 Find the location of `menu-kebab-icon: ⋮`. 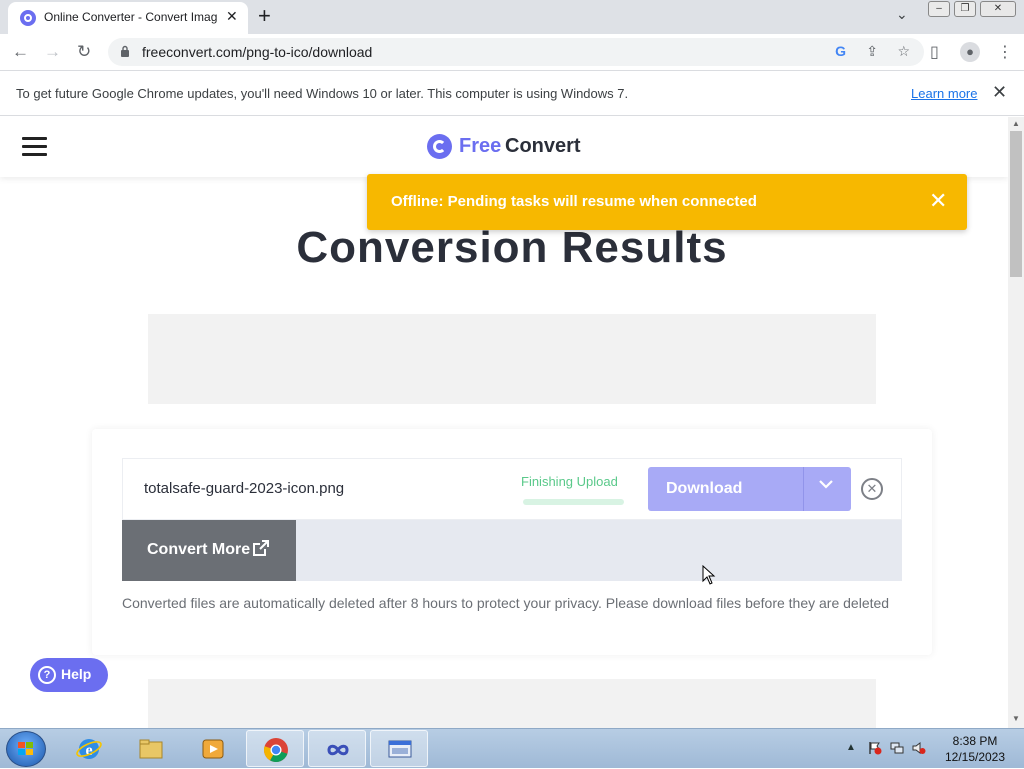

menu-kebab-icon: ⋮ is located at coordinates (1005, 52).